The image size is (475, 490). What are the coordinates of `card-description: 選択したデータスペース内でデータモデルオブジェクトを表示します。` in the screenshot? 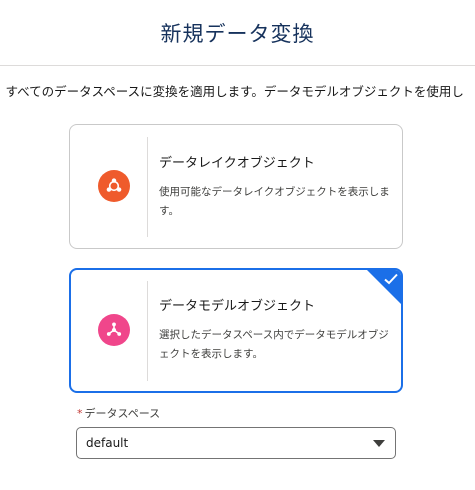 It's located at (274, 344).